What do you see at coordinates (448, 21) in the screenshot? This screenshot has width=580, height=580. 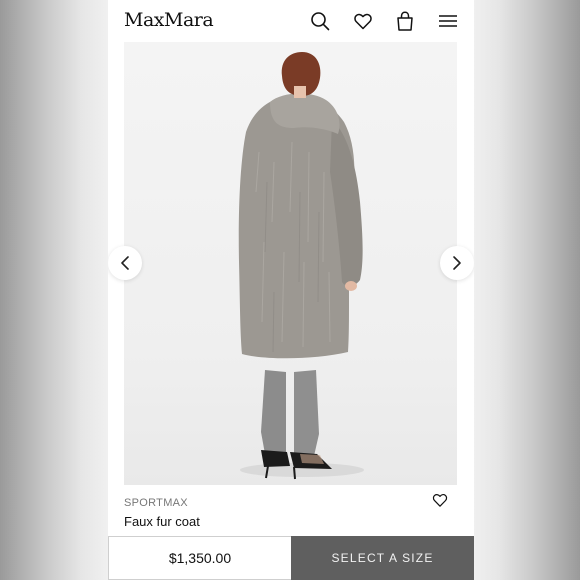 I see `menu-icon` at bounding box center [448, 21].